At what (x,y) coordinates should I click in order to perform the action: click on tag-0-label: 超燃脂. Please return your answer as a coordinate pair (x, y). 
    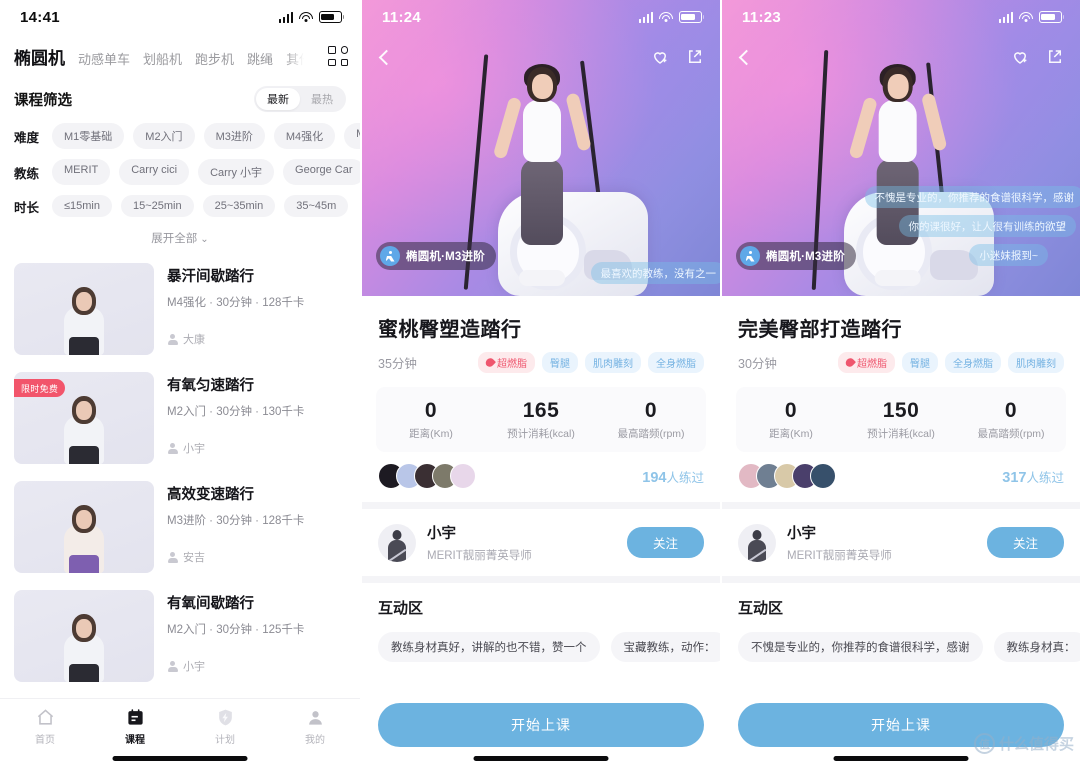
    Looking at the image, I should click on (512, 364).